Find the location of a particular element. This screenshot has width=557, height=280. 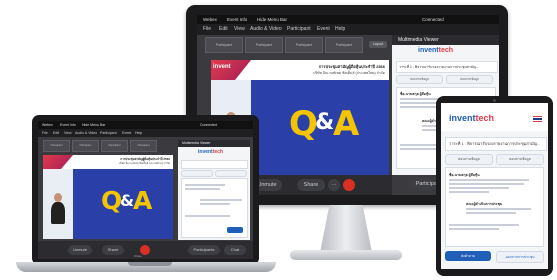

tab-ask is located at coordinates (197, 173).